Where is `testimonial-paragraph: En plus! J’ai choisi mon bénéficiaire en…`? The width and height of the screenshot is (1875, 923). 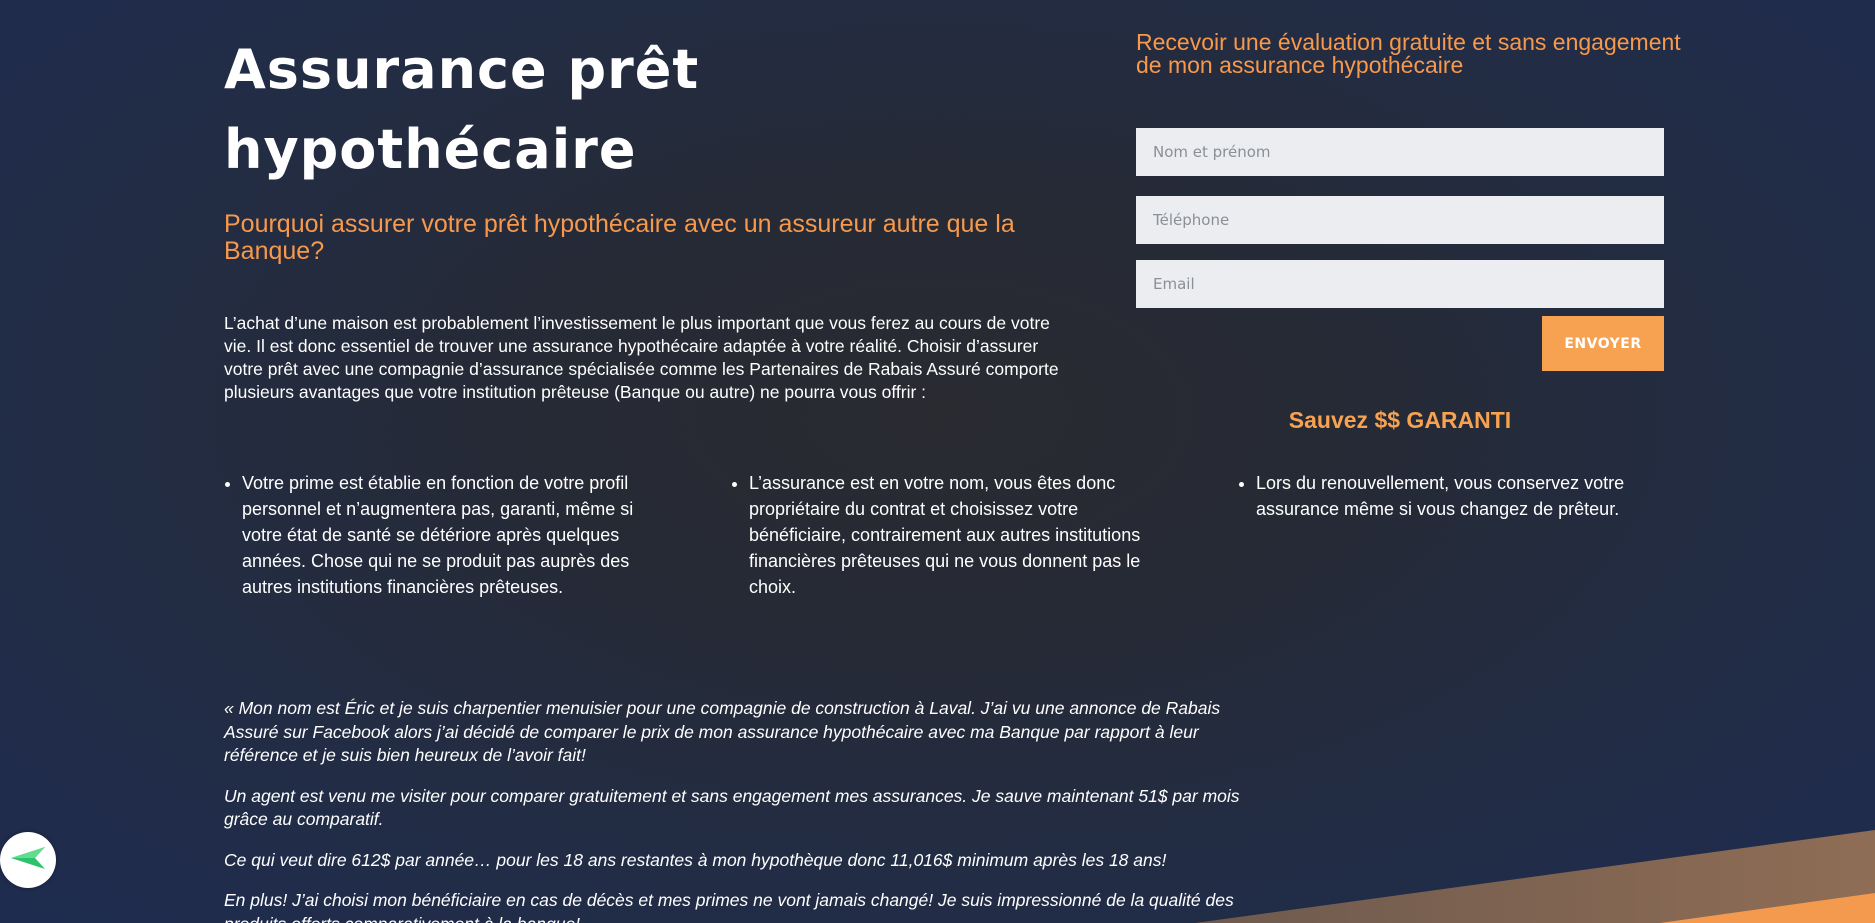
testimonial-paragraph: En plus! J’ai choisi mon bénéficiaire en… is located at coordinates (729, 906).